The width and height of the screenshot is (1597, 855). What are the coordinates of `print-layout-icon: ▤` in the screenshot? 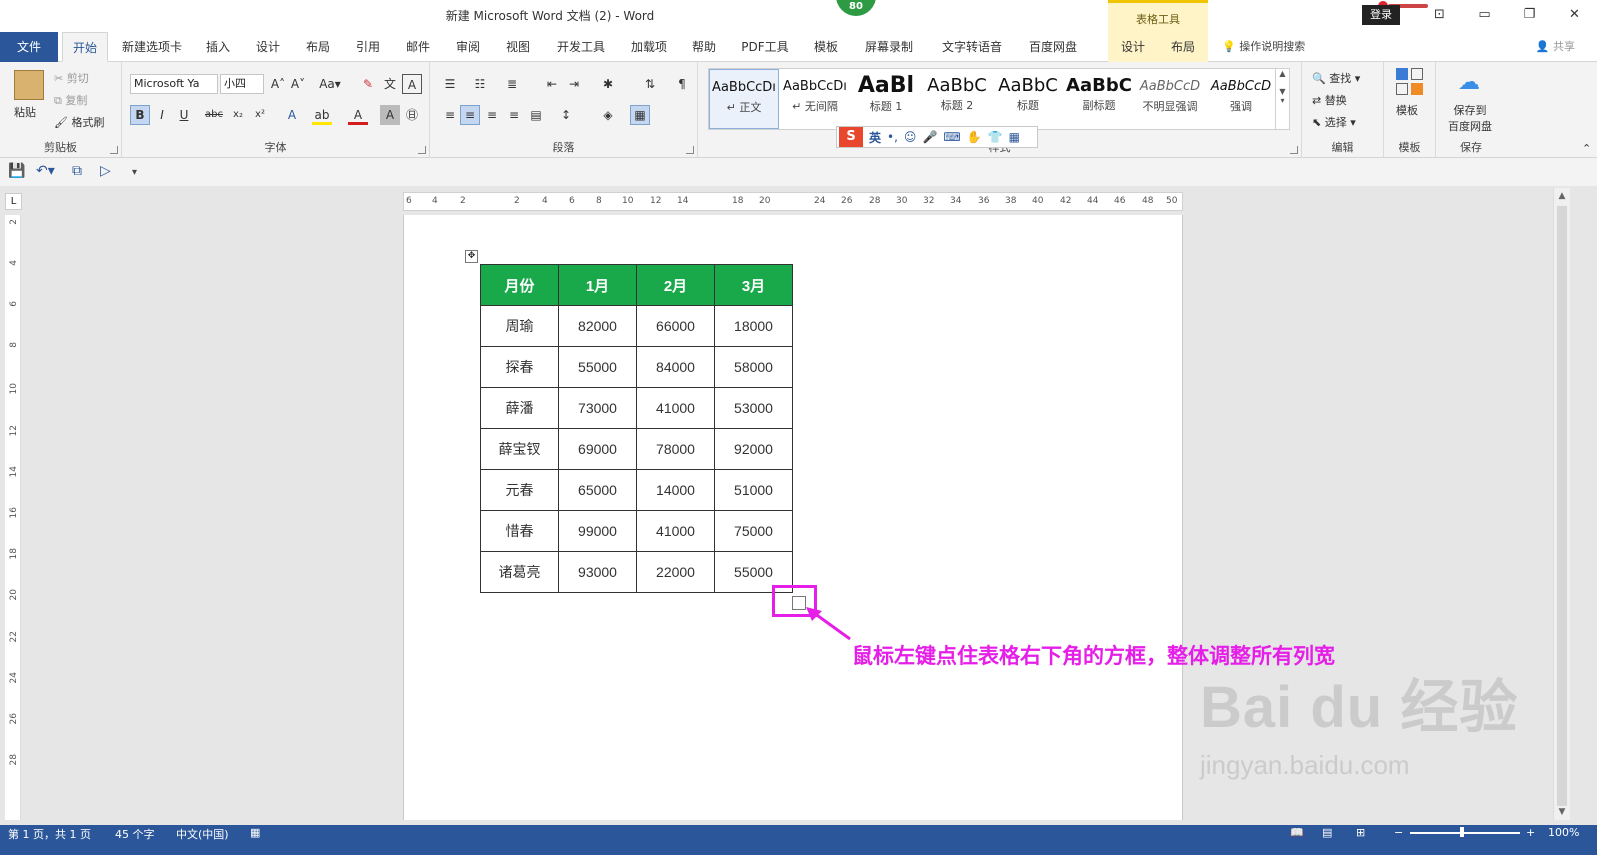 It's located at (1327, 832).